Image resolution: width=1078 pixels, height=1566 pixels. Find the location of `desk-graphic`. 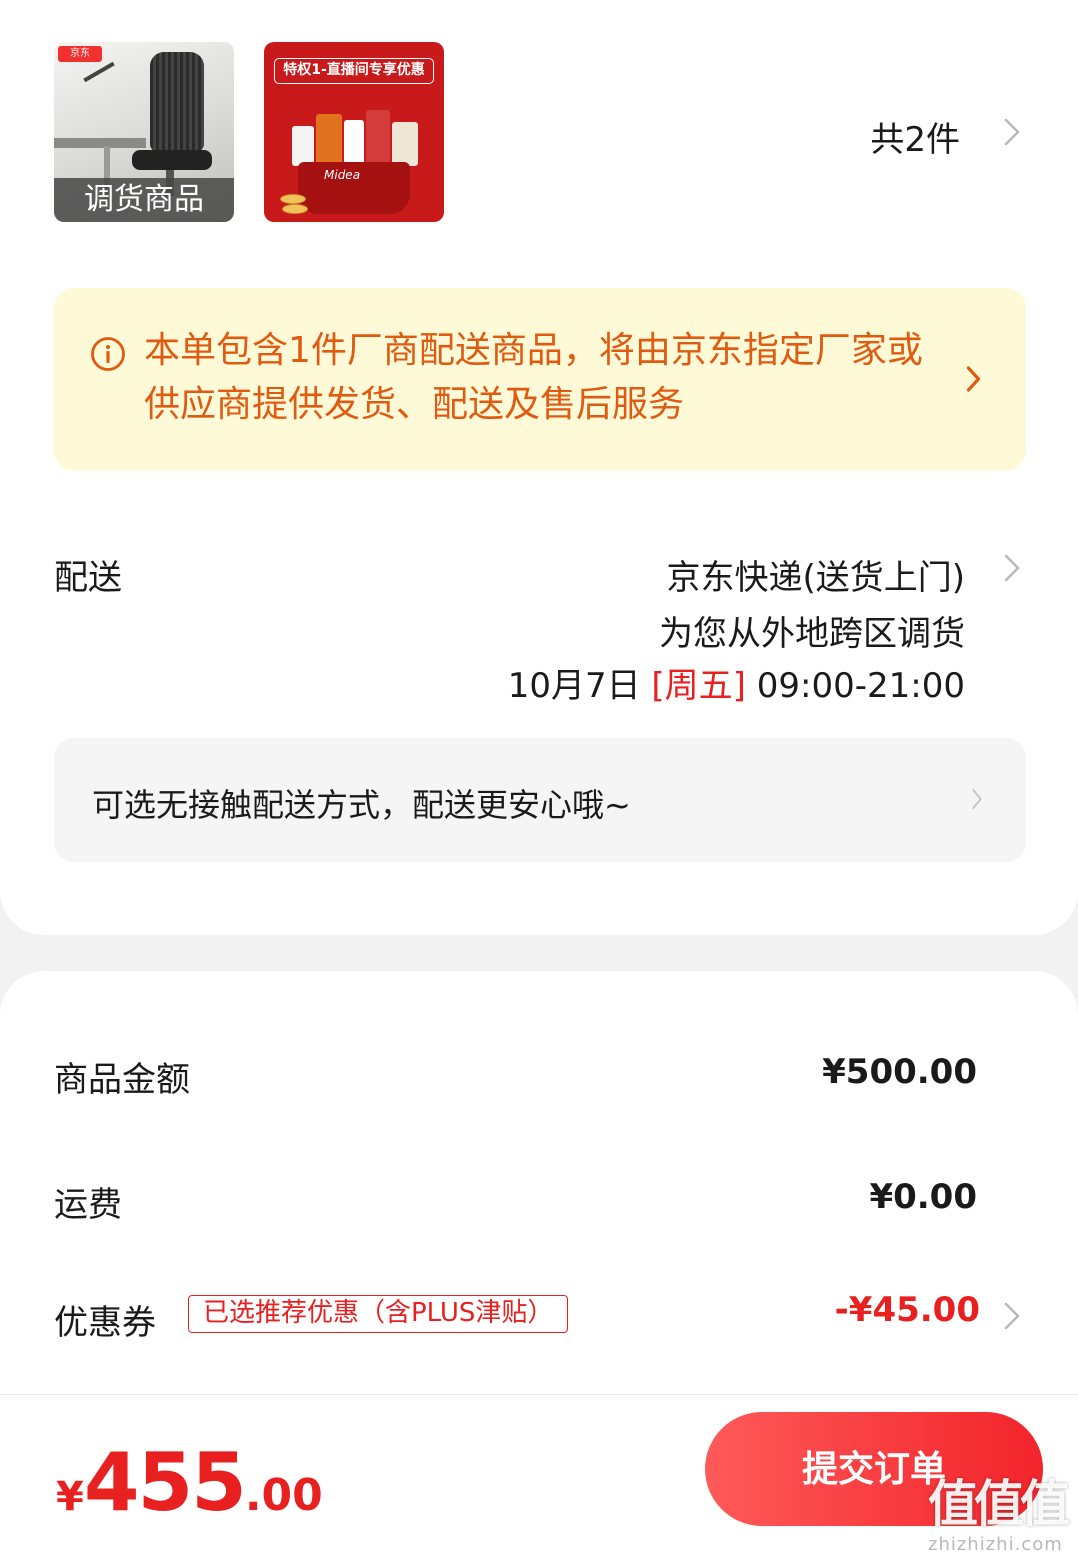

desk-graphic is located at coordinates (100, 143).